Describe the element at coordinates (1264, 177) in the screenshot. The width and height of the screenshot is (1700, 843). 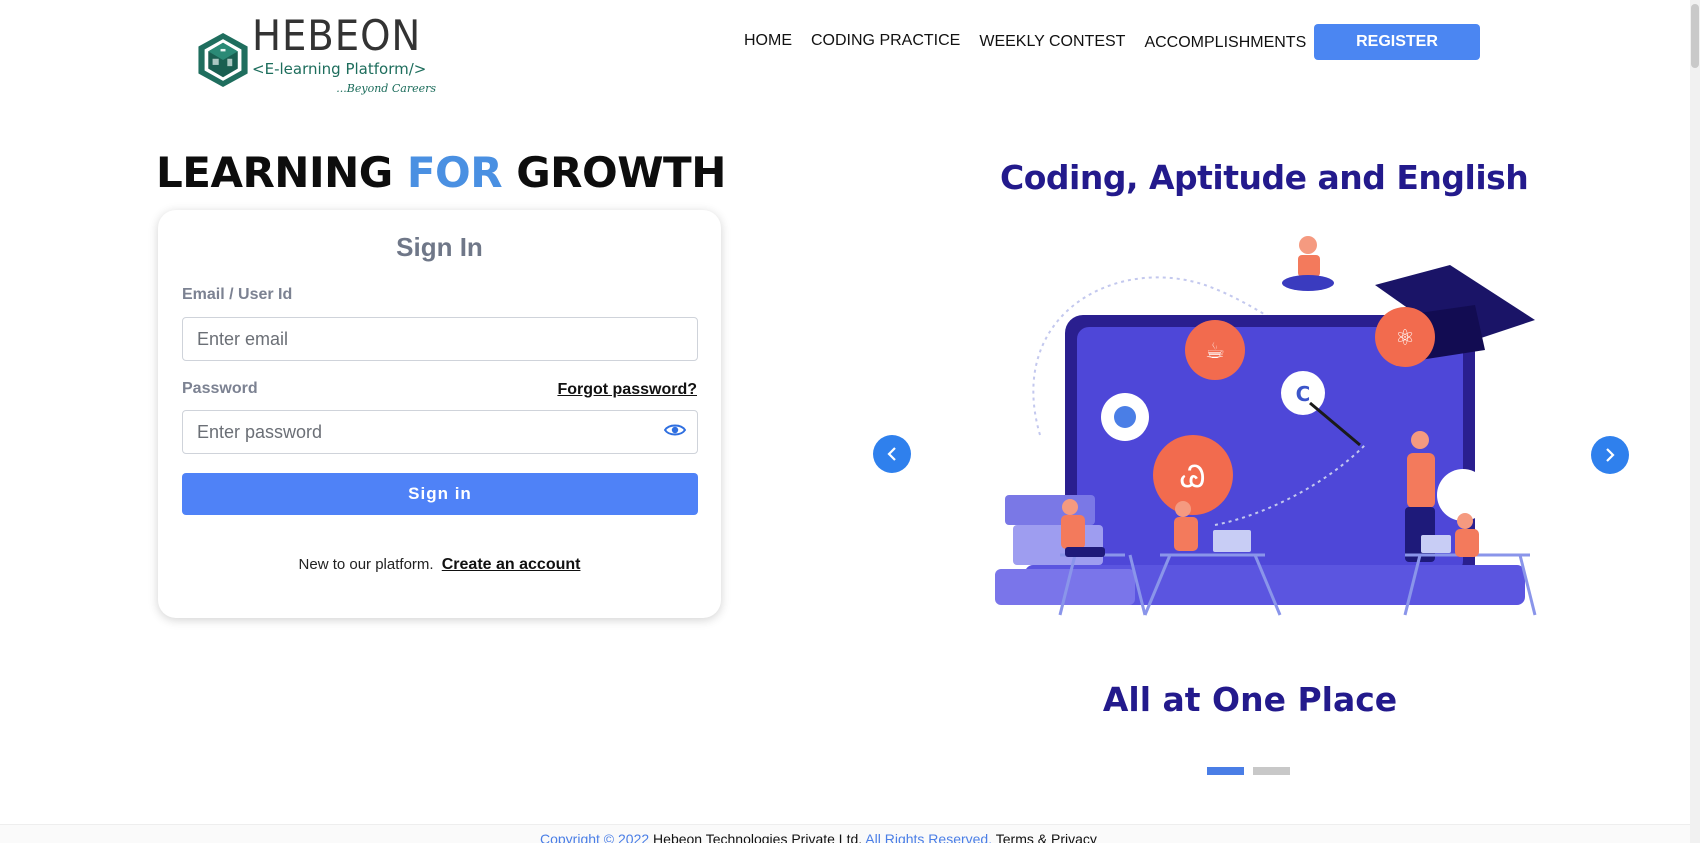
I see `slide-heading: Coding, Aptitude and English` at that location.